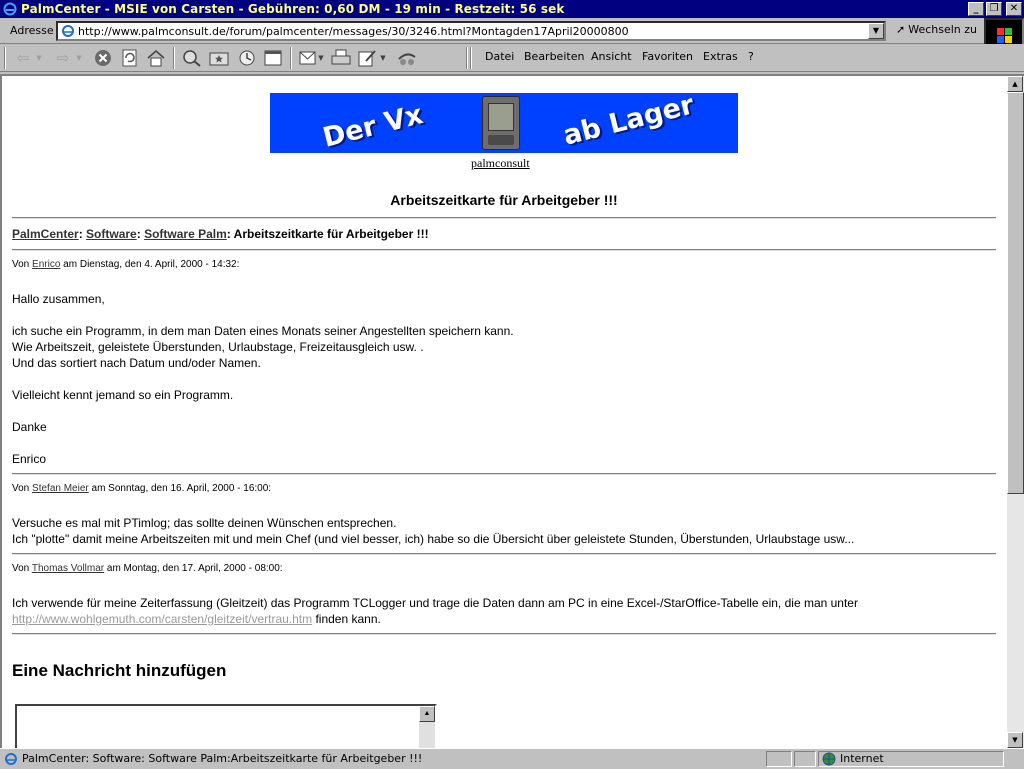 The height and width of the screenshot is (769, 1024). What do you see at coordinates (181, 488) in the screenshot?
I see `message-date: am Sonntag, den 16. April, 2000 - 16:00:` at bounding box center [181, 488].